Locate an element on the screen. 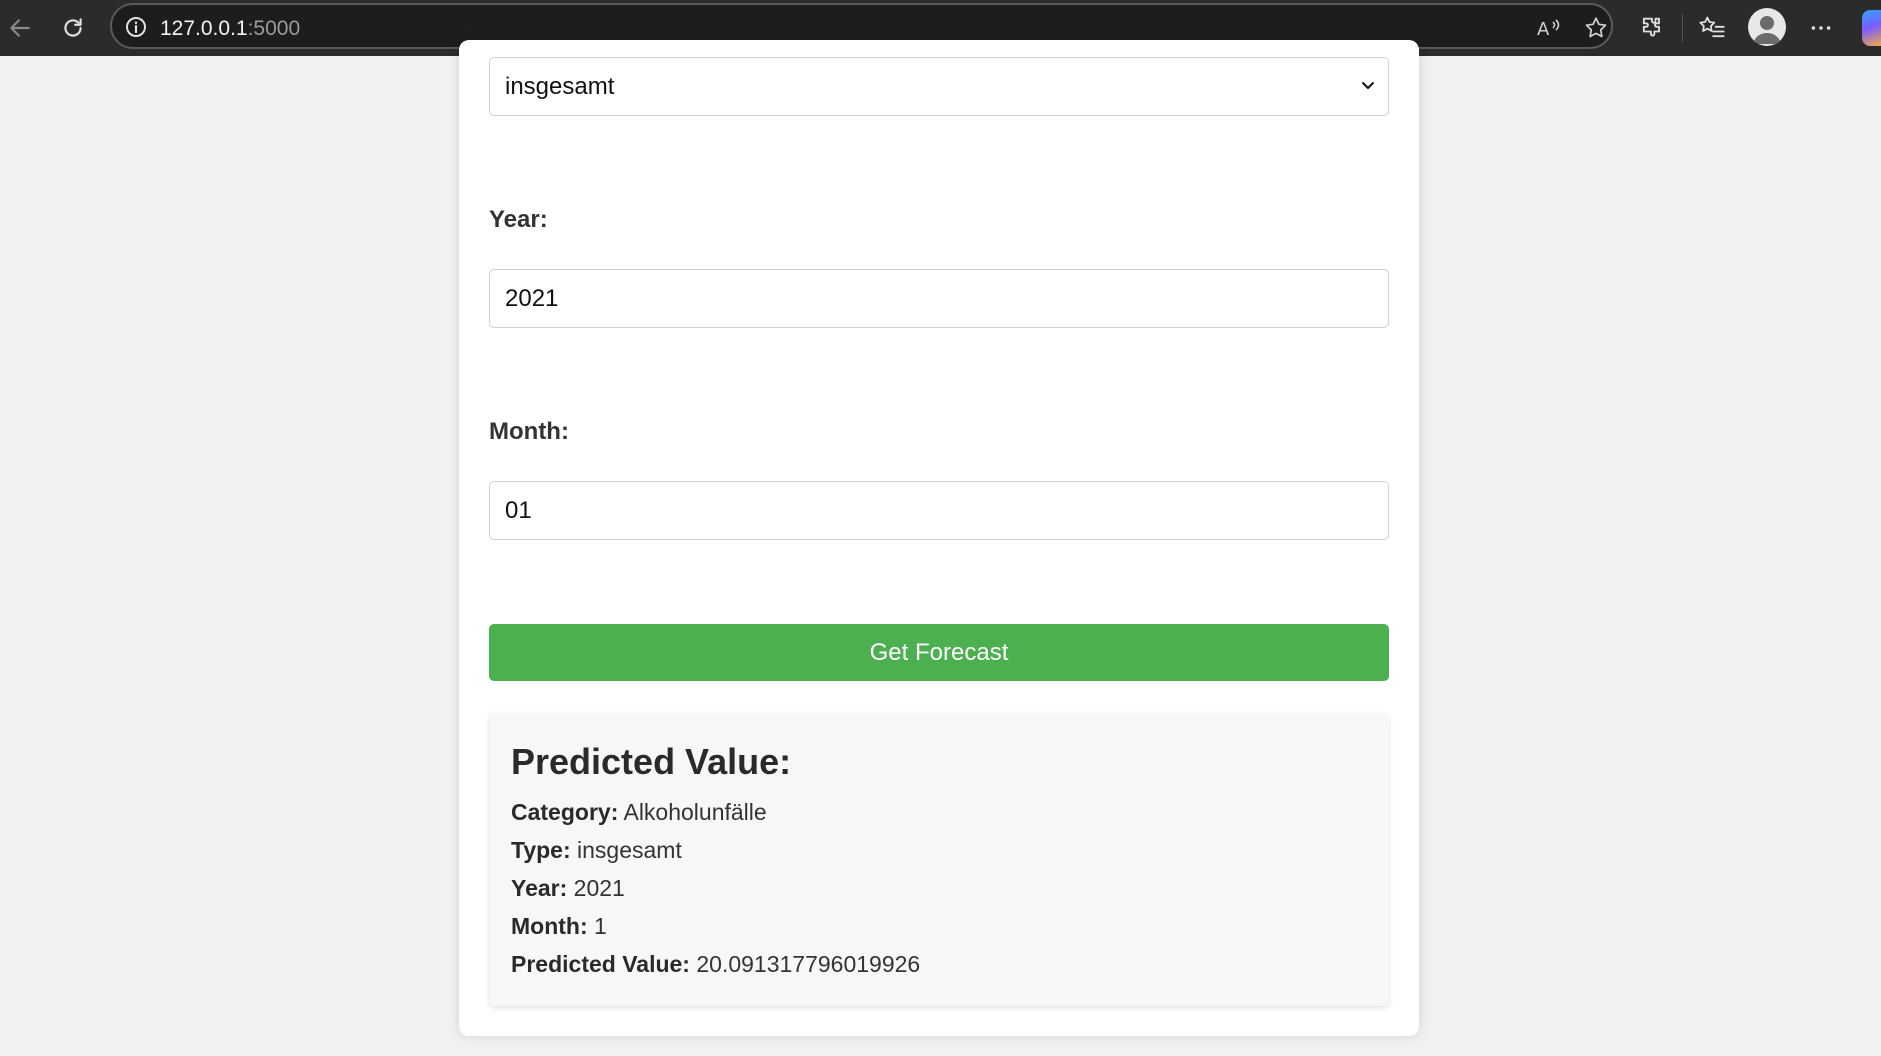 Image resolution: width=1881 pixels, height=1056 pixels. url-port: :5000 is located at coordinates (274, 28).